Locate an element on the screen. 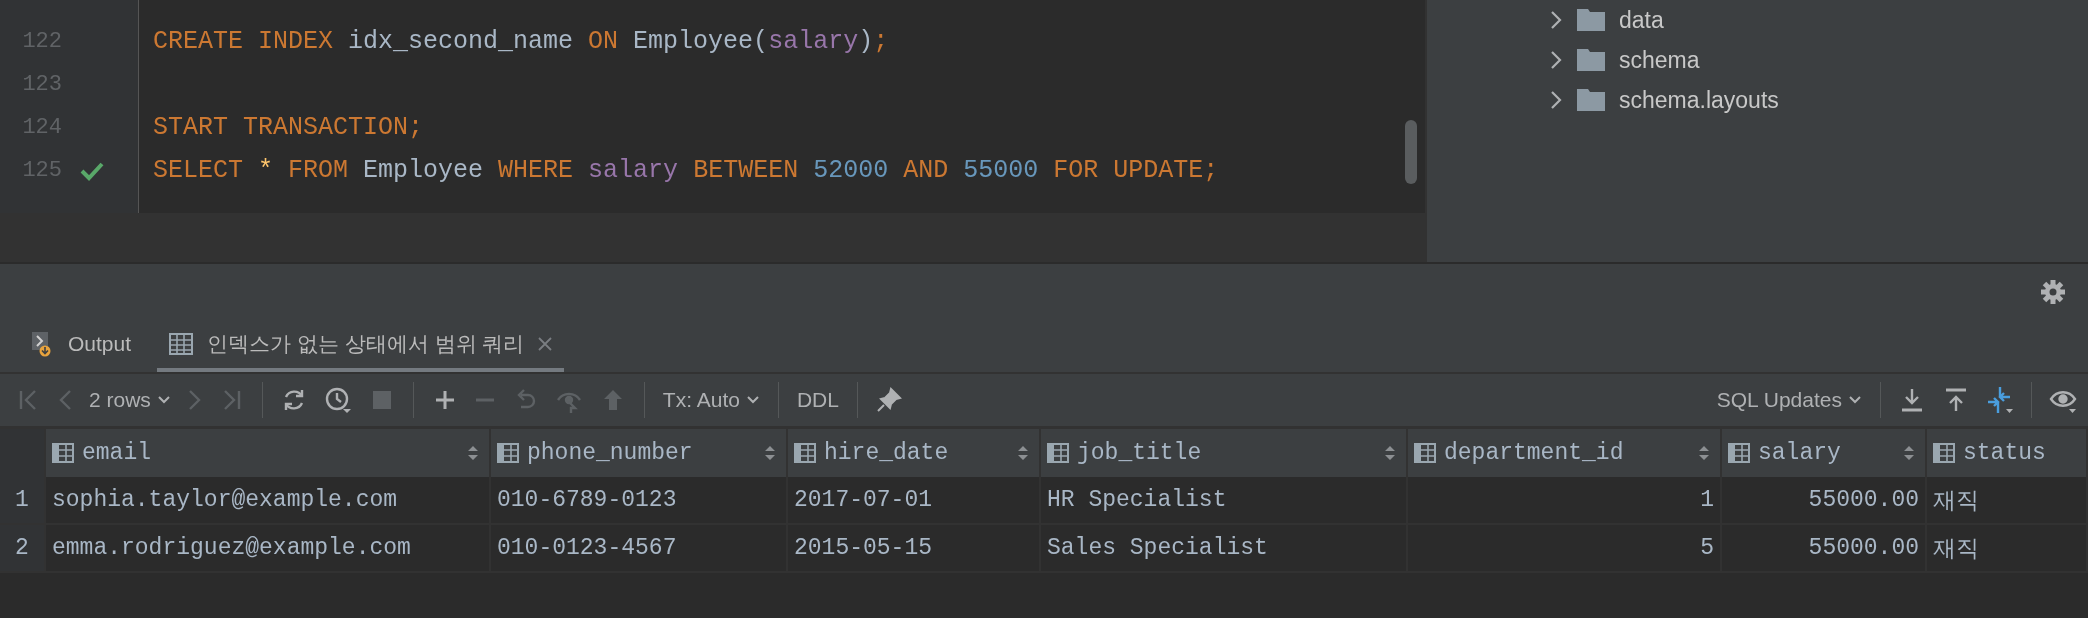 This screenshot has width=2088, height=618. table-cell: 010-0123-4567 is located at coordinates (639, 548).